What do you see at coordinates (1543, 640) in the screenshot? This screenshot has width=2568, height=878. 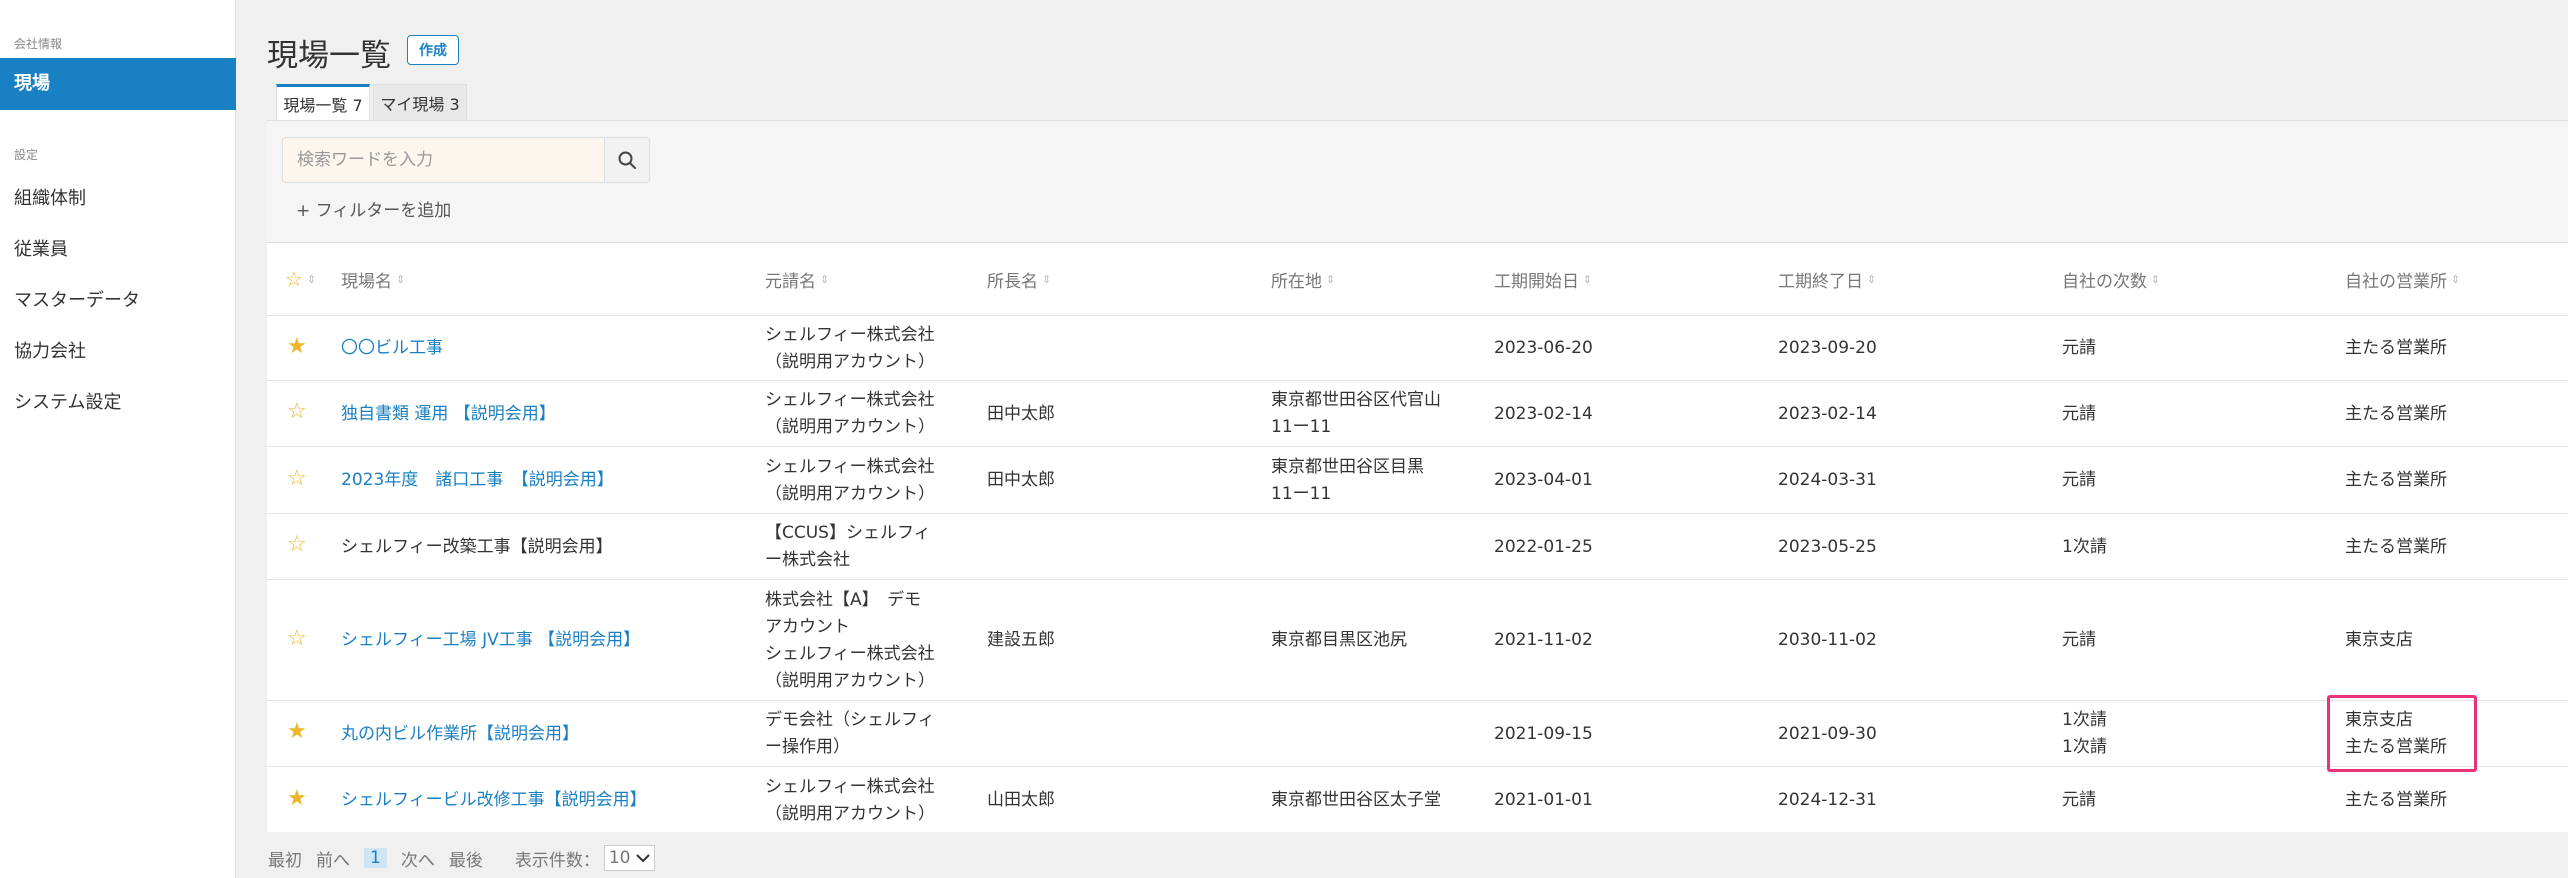 I see `start-date: 2021-11-02` at bounding box center [1543, 640].